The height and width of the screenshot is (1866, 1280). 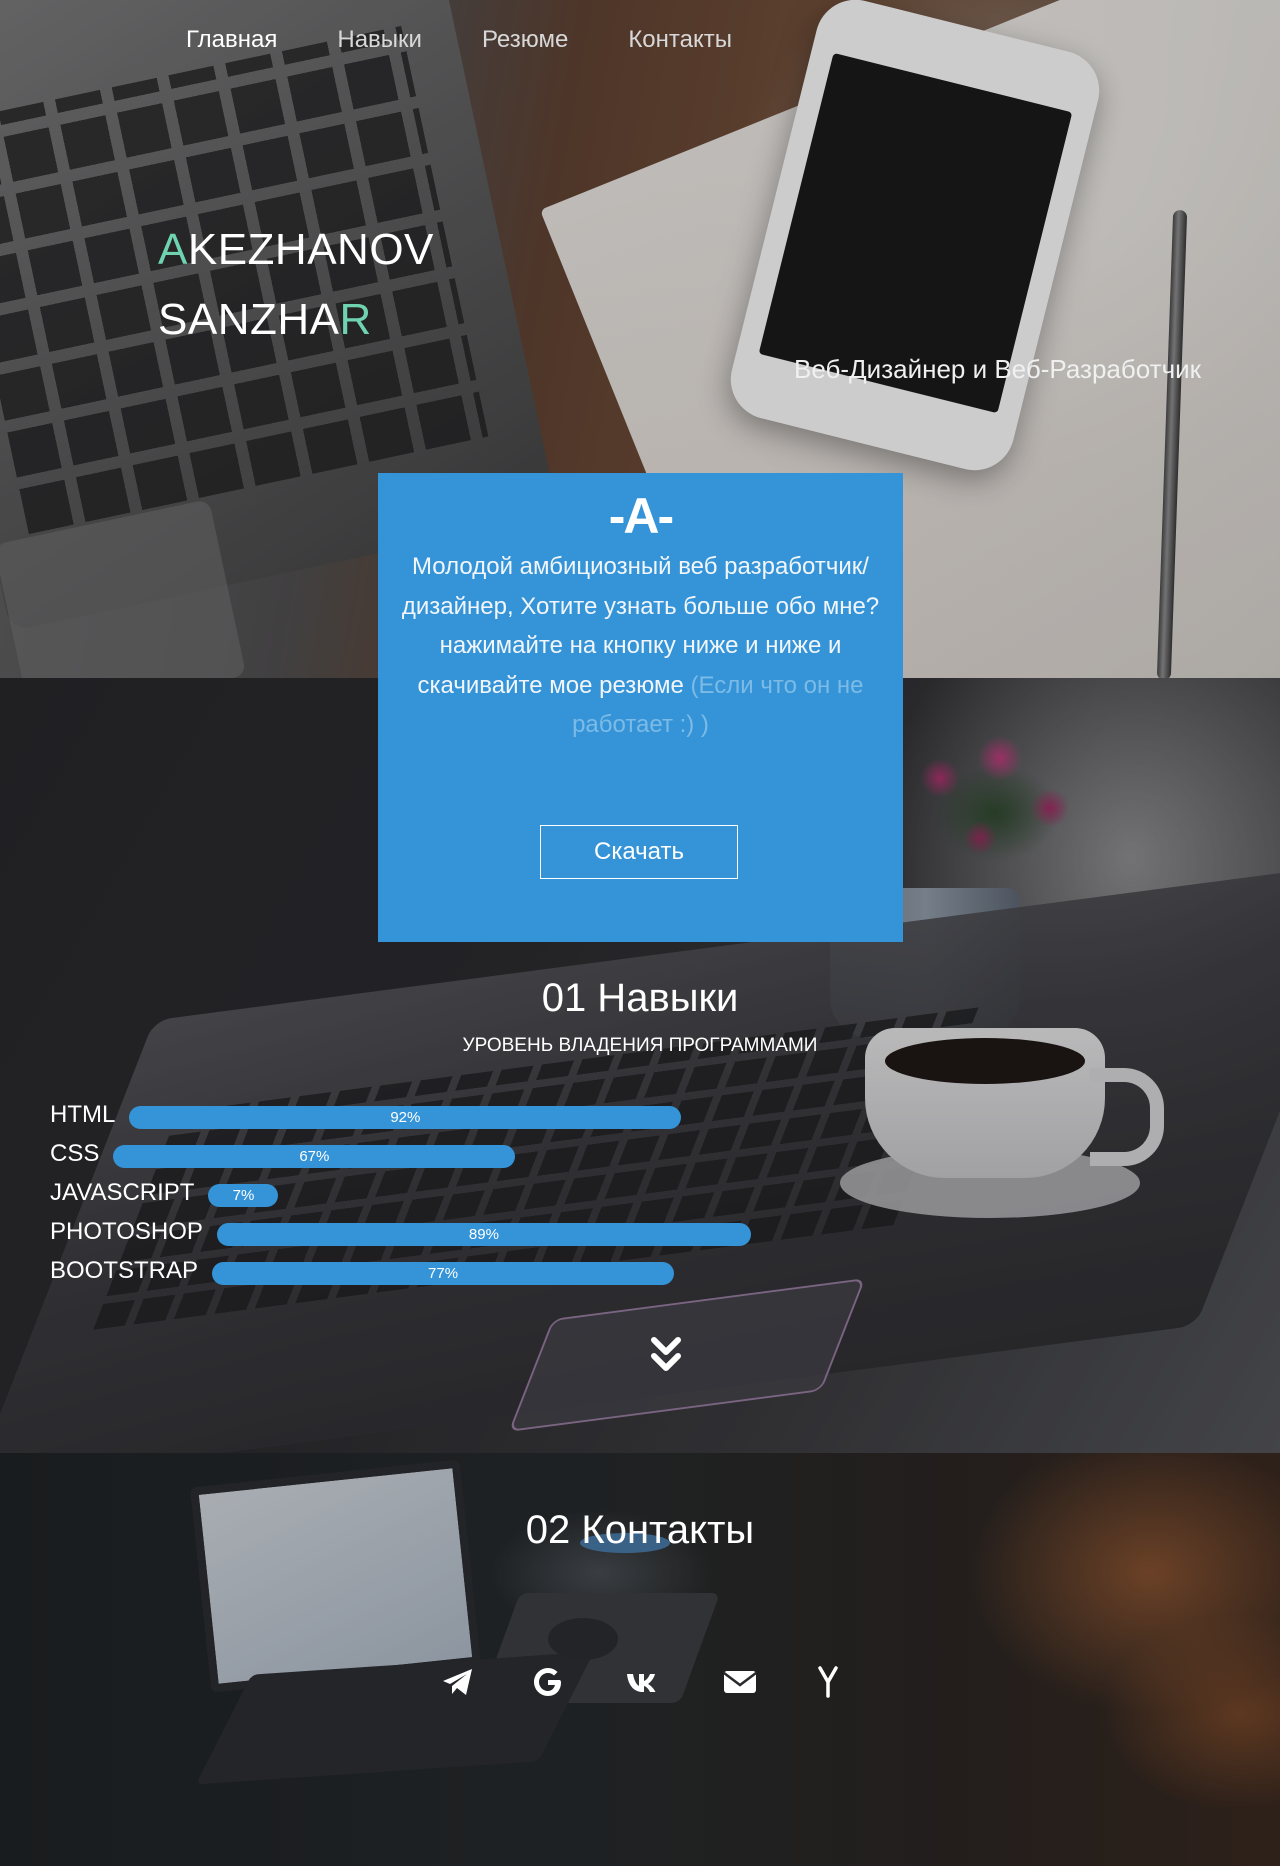 What do you see at coordinates (525, 40) in the screenshot?
I see `nav-item-resume: Резюме` at bounding box center [525, 40].